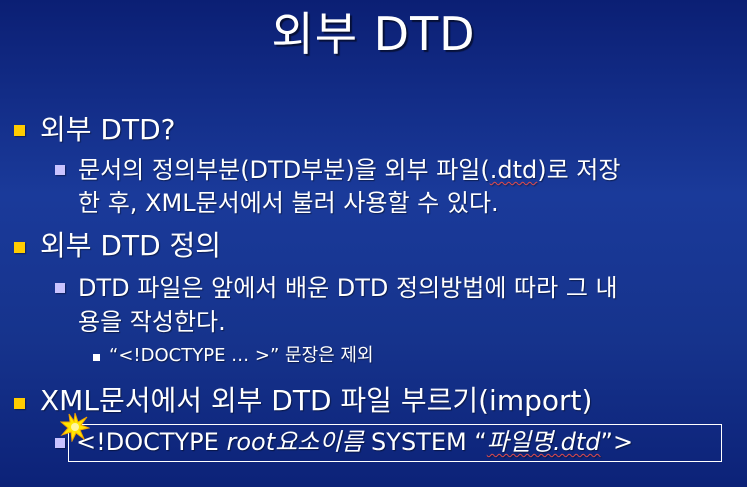 This screenshot has width=747, height=487. What do you see at coordinates (75, 427) in the screenshot?
I see `starburst-icon` at bounding box center [75, 427].